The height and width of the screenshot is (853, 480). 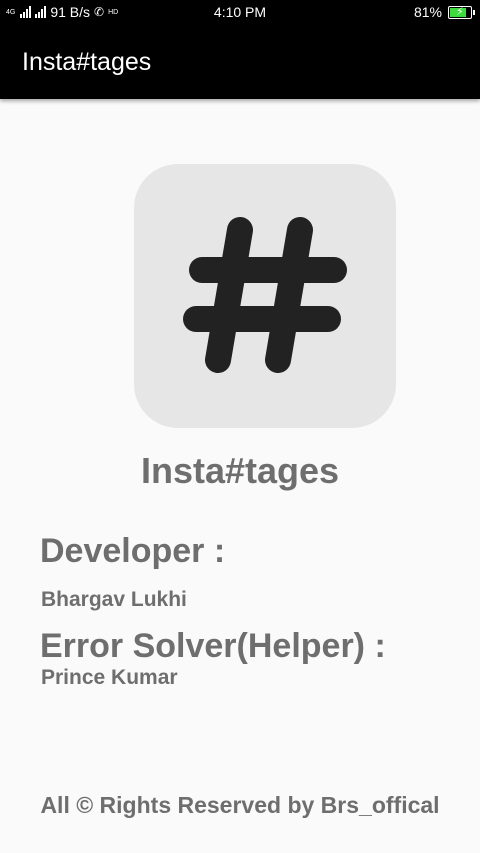 I want to click on charging-icon: ⚡, so click(x=460, y=11).